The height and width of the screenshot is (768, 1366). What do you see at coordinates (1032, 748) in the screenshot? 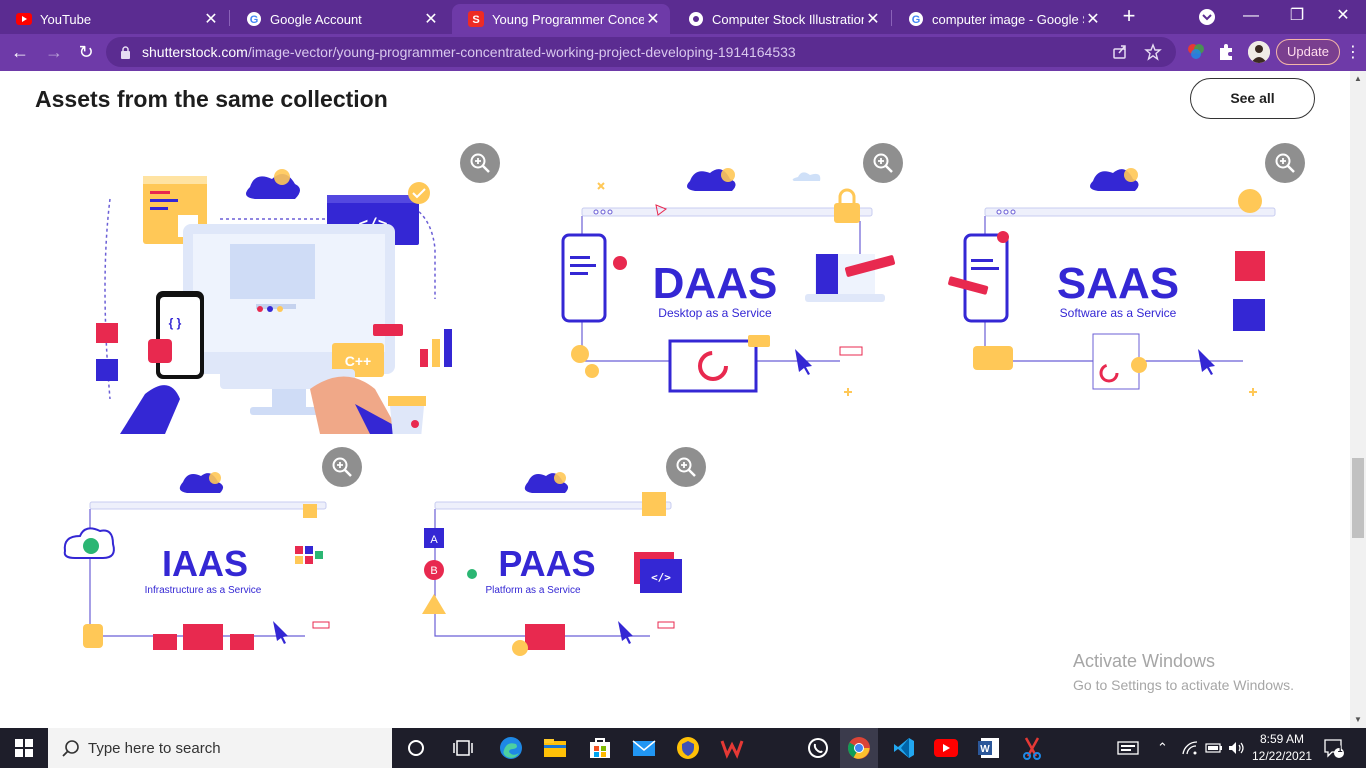
I see `snipping-tool-icon` at bounding box center [1032, 748].